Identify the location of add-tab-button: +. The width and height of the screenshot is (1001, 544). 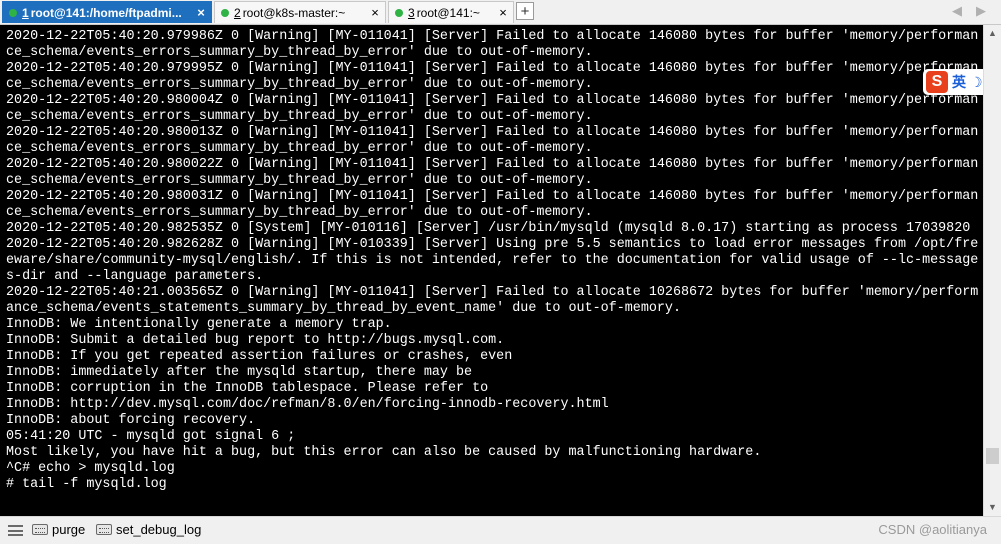
(525, 11).